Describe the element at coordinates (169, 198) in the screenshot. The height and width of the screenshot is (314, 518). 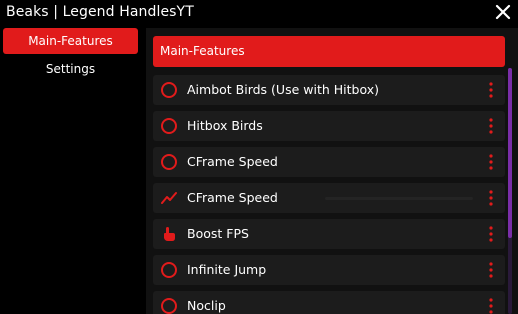
I see `trend-line-icon` at that location.